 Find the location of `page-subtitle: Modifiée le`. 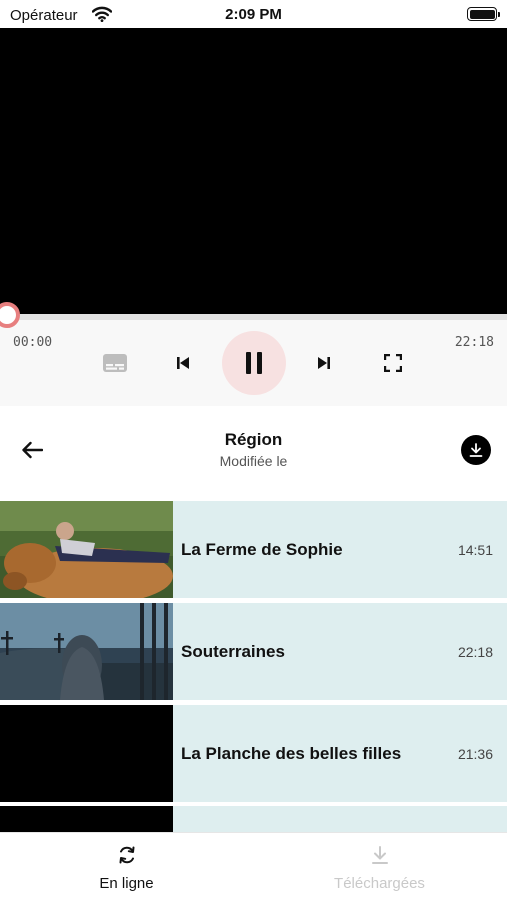

page-subtitle: Modifiée le is located at coordinates (253, 461).